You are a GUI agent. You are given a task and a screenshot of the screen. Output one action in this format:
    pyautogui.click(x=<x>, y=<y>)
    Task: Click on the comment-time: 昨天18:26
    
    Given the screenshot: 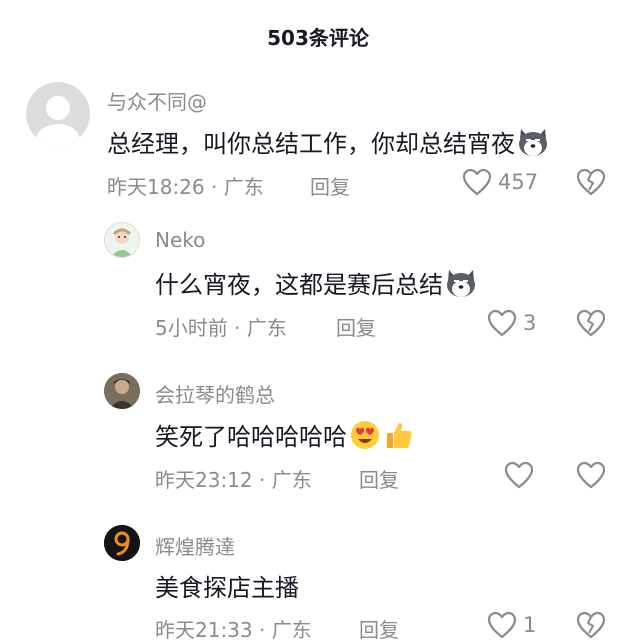 What is the action you would take?
    pyautogui.click(x=156, y=187)
    